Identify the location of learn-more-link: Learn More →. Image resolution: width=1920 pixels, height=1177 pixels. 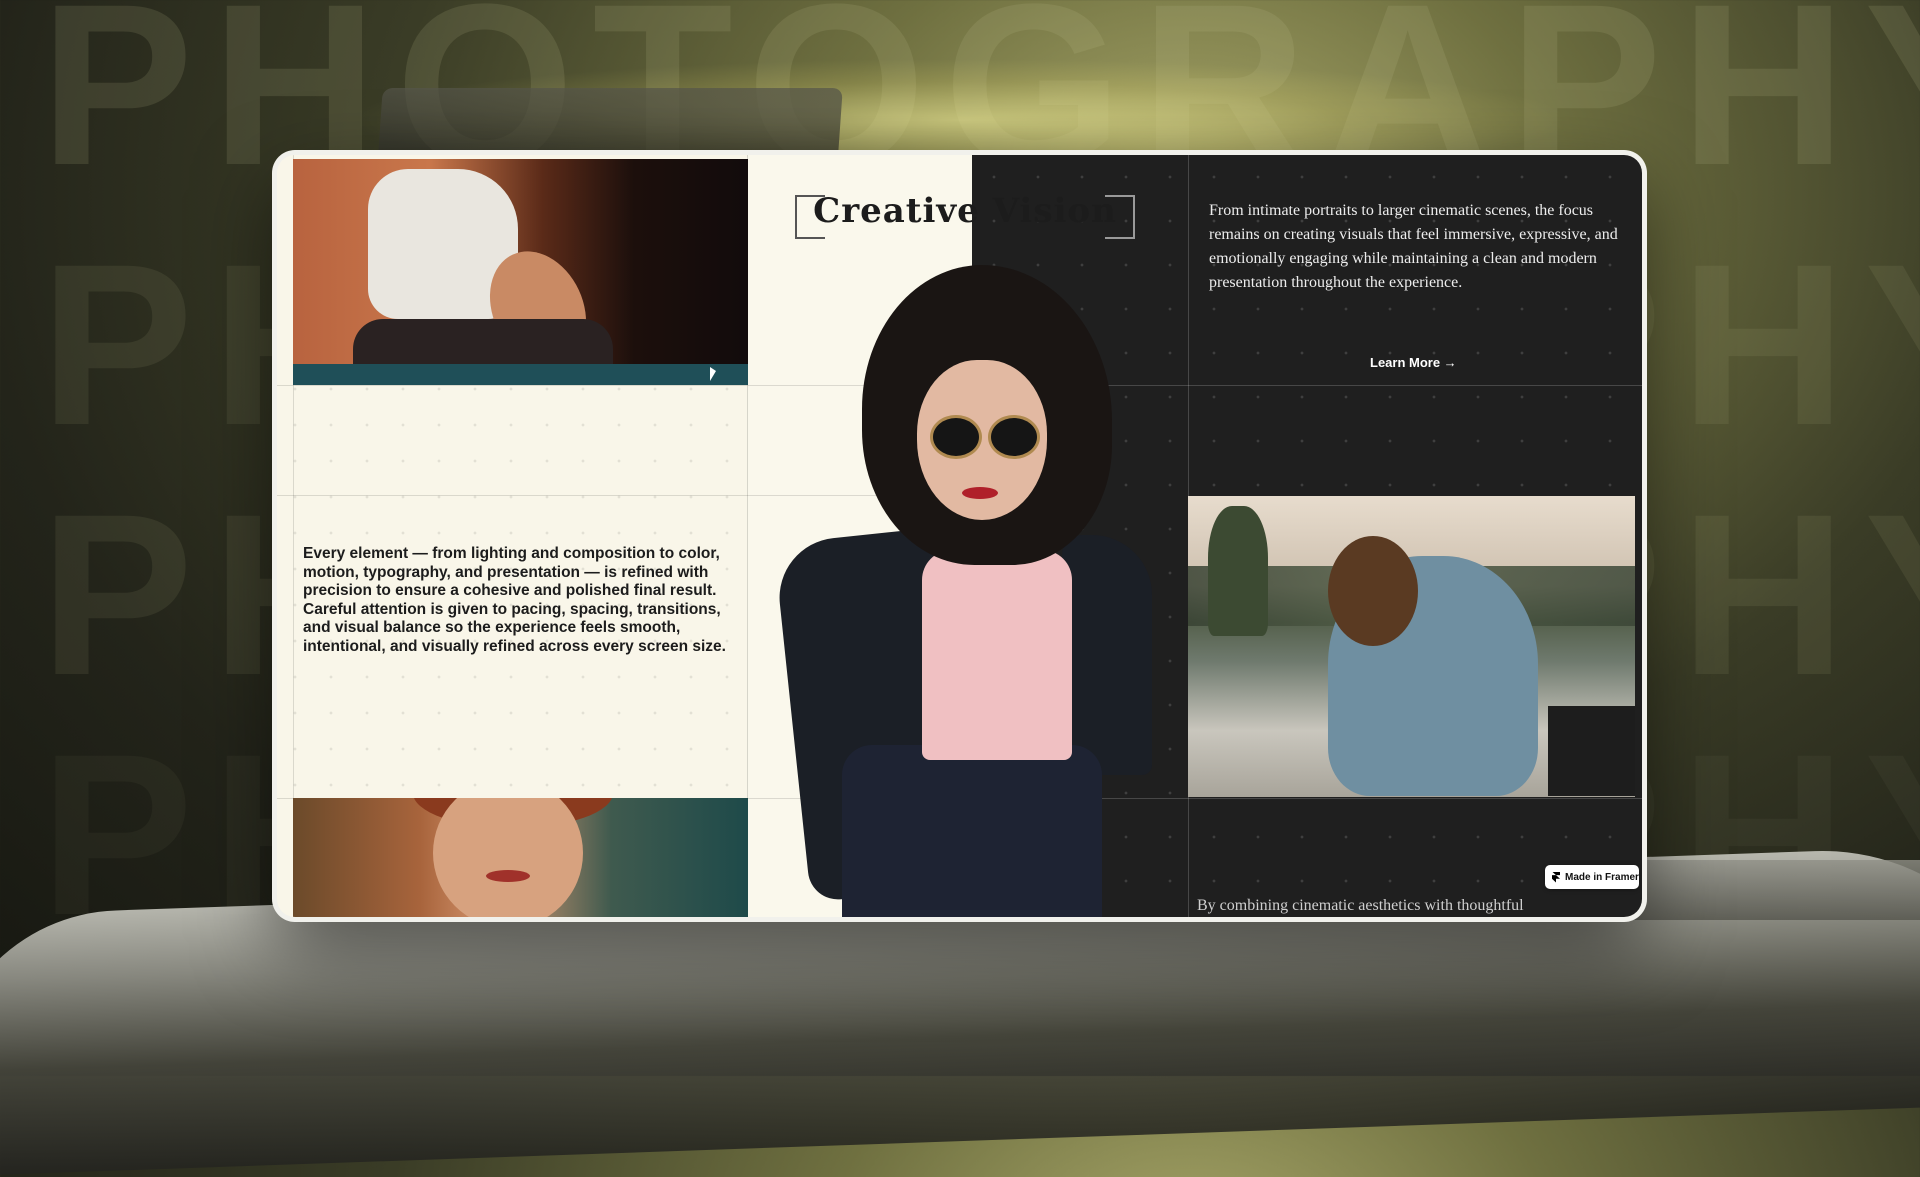
(1413, 362).